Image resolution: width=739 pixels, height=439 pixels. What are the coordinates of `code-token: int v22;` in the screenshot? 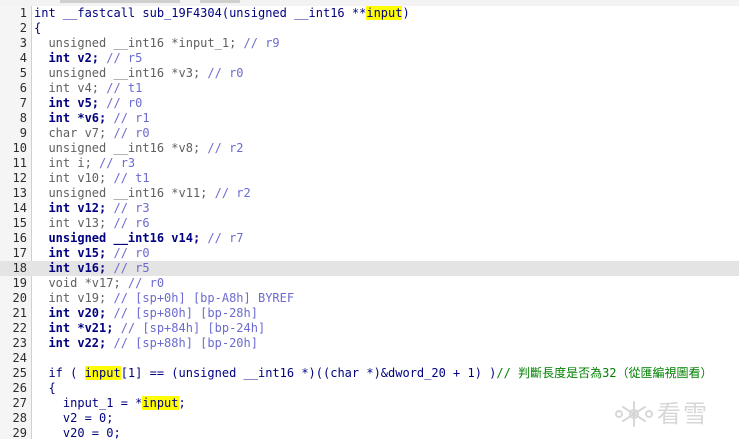 It's located at (73, 343).